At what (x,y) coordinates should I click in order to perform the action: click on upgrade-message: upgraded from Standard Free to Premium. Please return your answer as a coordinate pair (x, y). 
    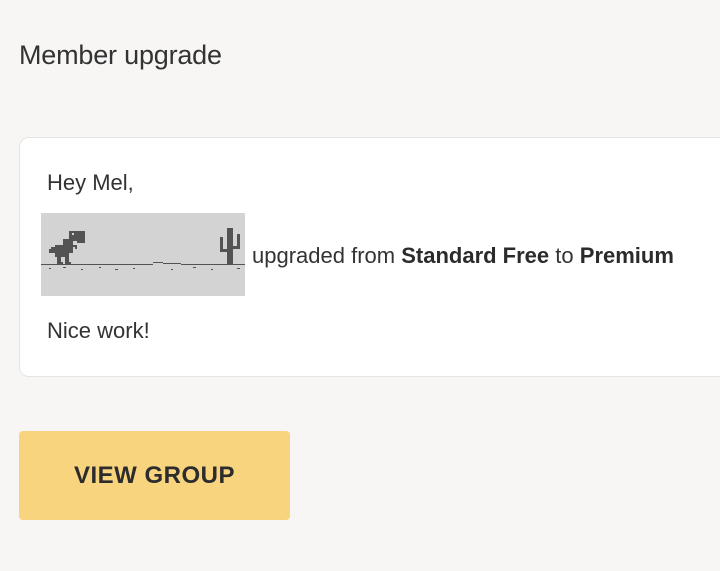
    Looking at the image, I should click on (463, 256).